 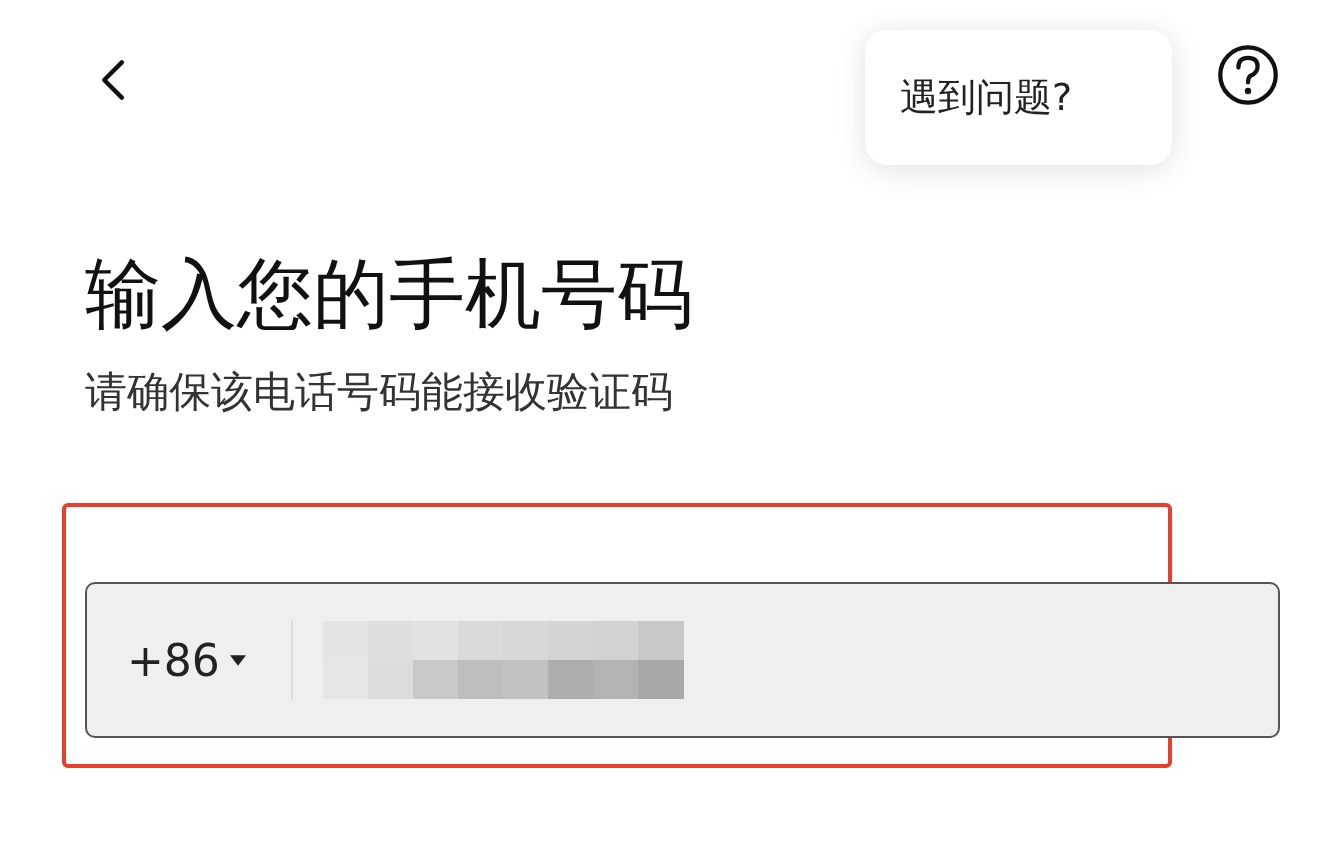 What do you see at coordinates (1018, 97) in the screenshot?
I see `help-tooltip: 遇到问题?` at bounding box center [1018, 97].